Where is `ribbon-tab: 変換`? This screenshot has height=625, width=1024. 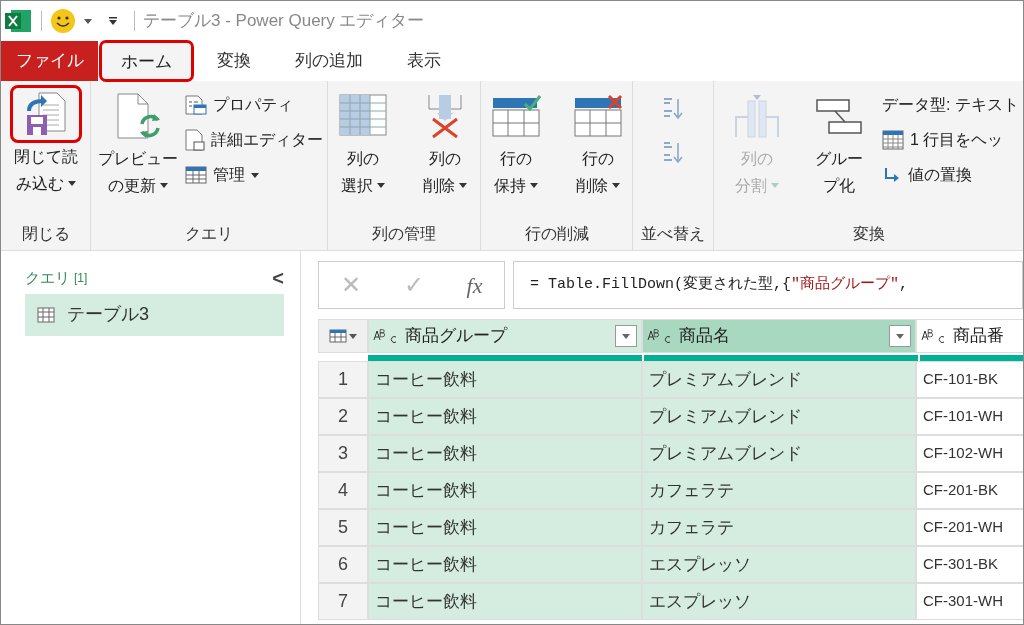
ribbon-tab: 変換 is located at coordinates (234, 61).